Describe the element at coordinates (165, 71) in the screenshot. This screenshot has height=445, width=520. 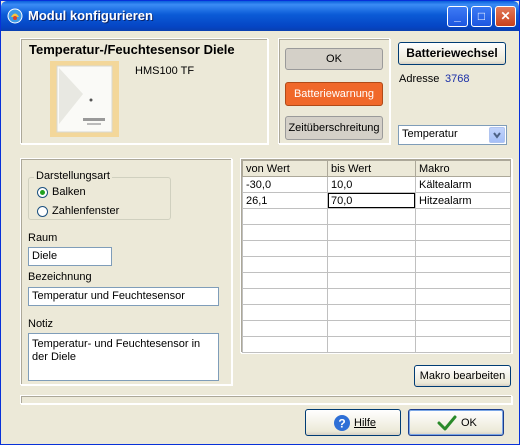
I see `device-model: HMS100 TF` at that location.